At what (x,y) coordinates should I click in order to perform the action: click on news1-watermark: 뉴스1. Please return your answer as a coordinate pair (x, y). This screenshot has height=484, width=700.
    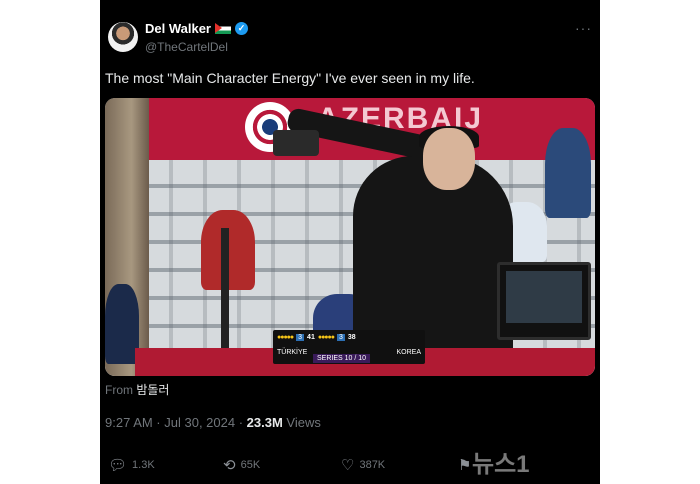
    Looking at the image, I should click on (501, 464).